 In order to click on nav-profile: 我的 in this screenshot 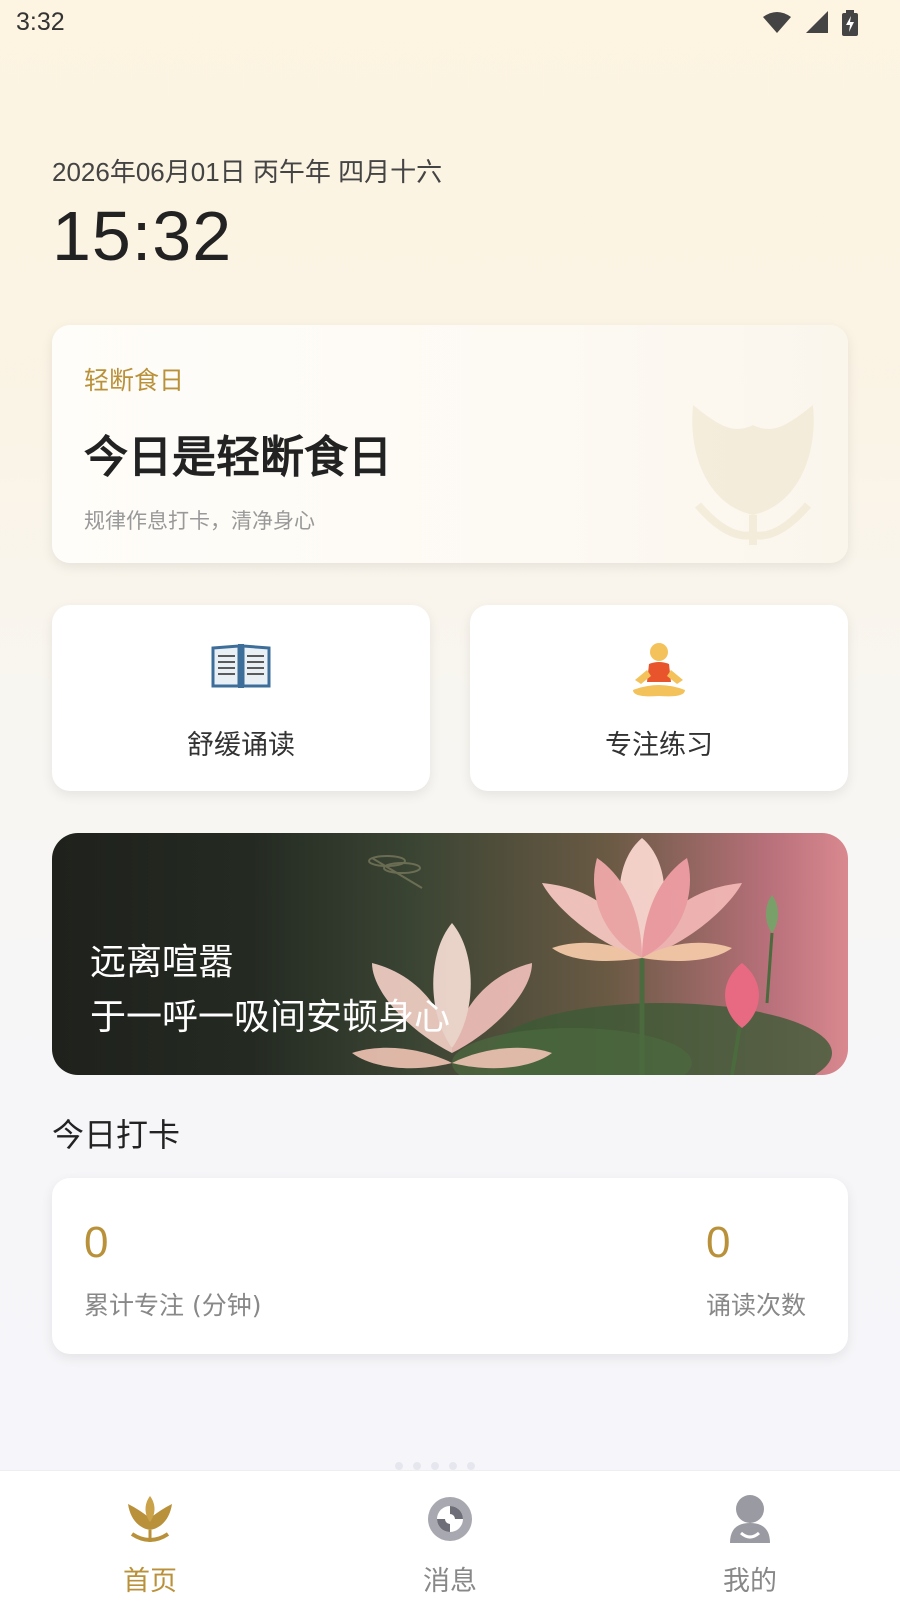, I will do `click(750, 1543)`.